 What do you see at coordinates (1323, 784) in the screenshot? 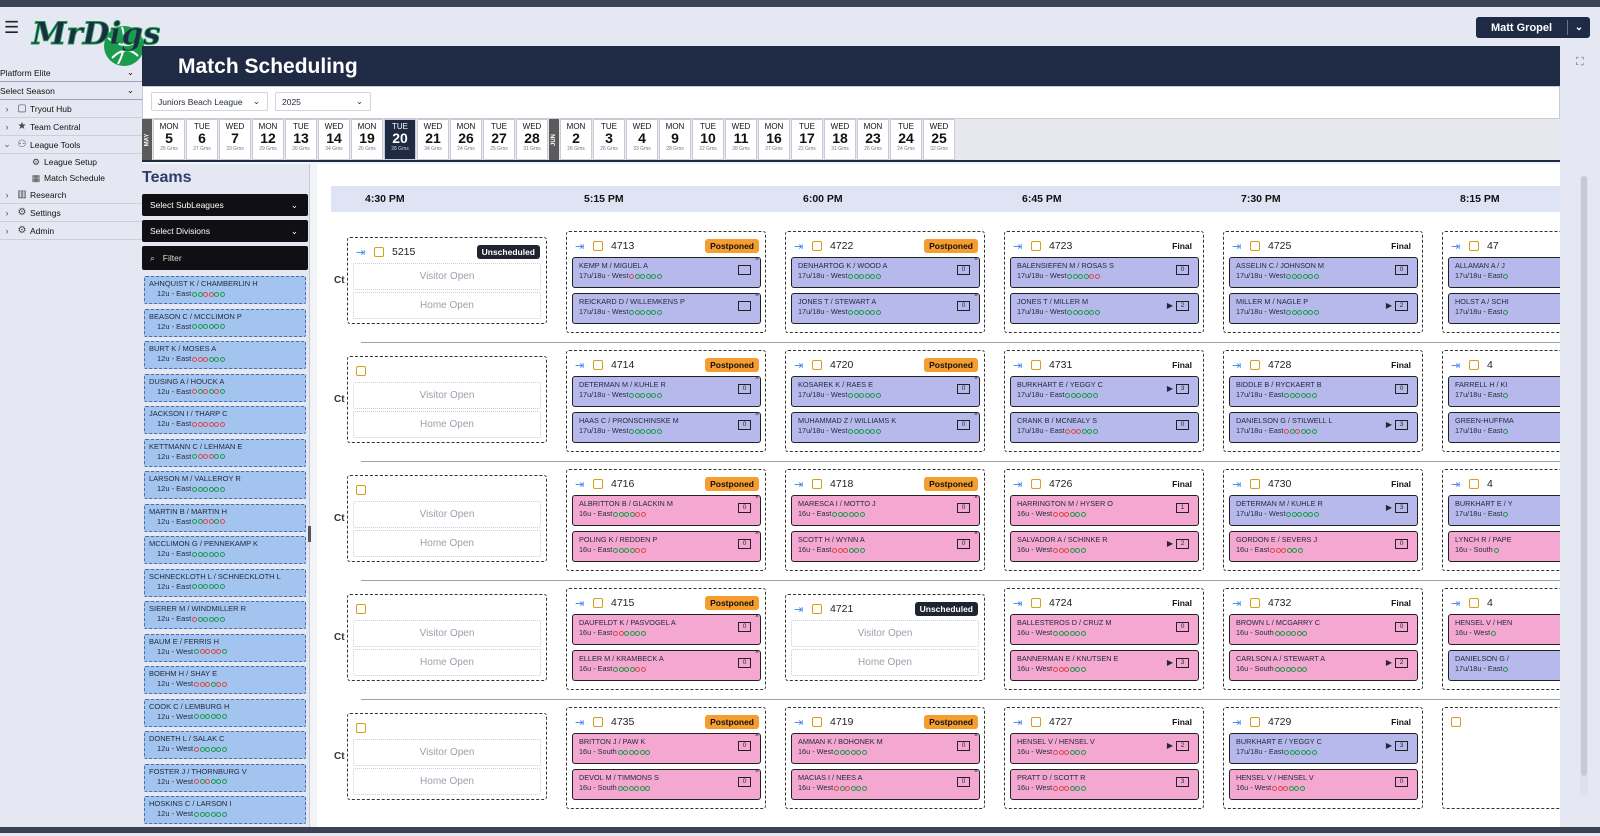
I see `team-slot: HENSEL V / HENSEL V 16u - West 0` at bounding box center [1323, 784].